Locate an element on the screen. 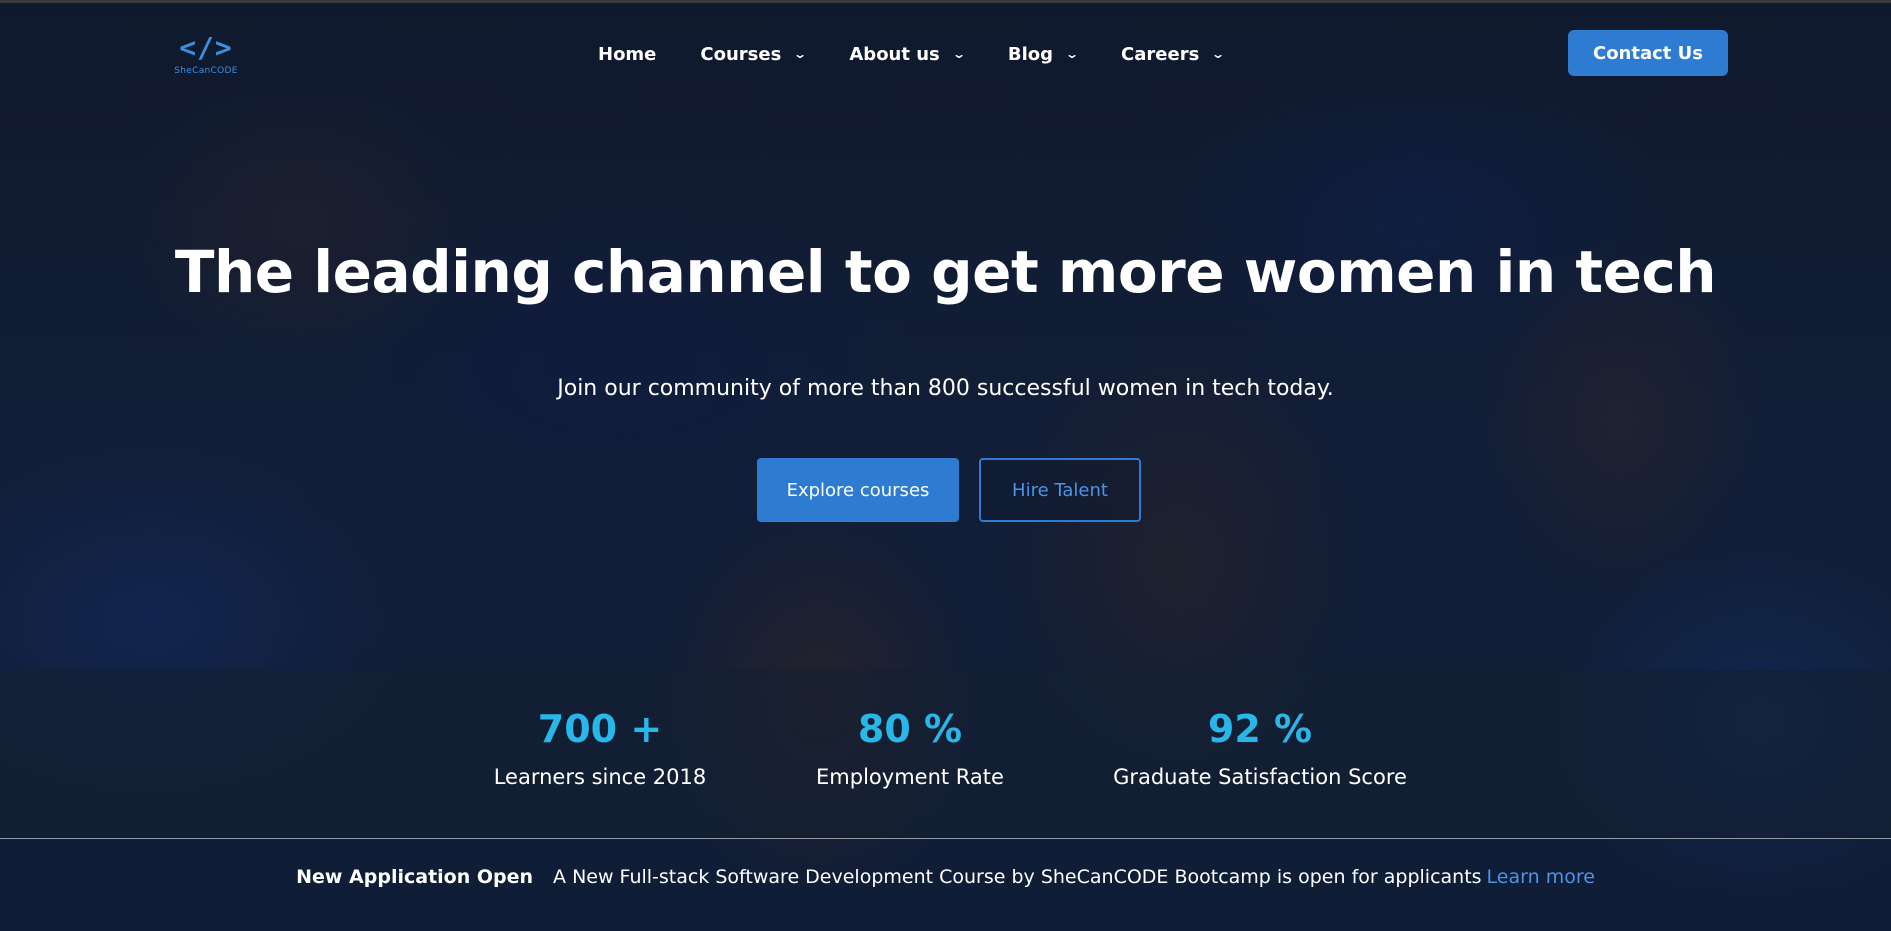 This screenshot has width=1891, height=931. stat-label: Employment Rate is located at coordinates (910, 777).